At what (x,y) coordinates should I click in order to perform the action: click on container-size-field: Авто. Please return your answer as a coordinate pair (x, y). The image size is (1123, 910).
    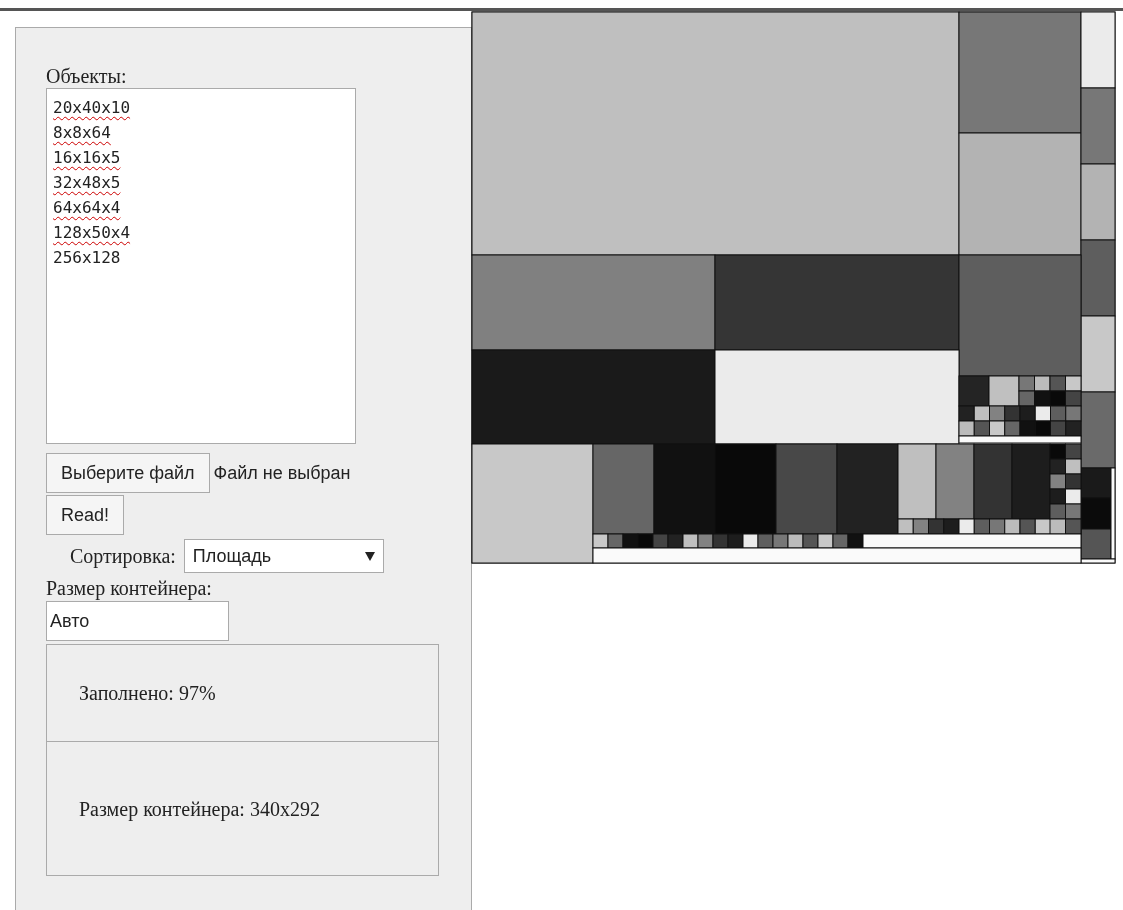
    Looking at the image, I should click on (137, 621).